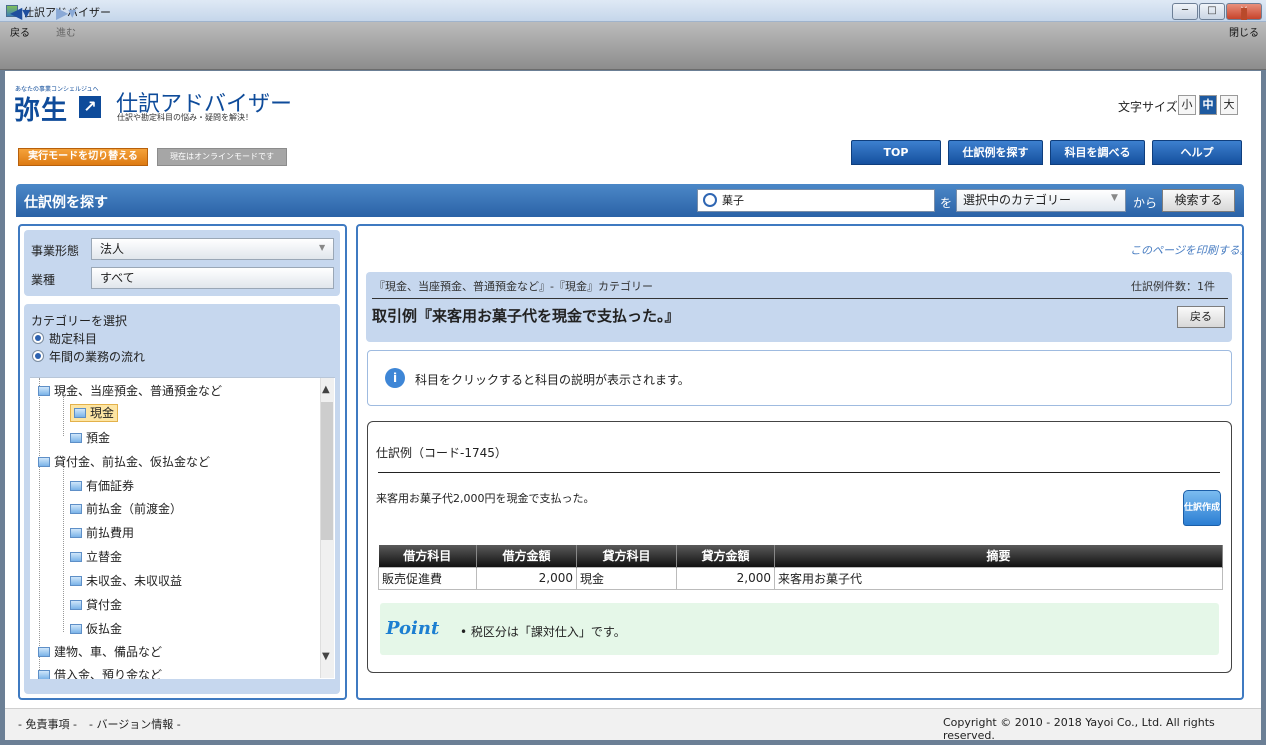 This screenshot has width=1266, height=745. I want to click on close-nav-label: 閉じる, so click(1244, 33).